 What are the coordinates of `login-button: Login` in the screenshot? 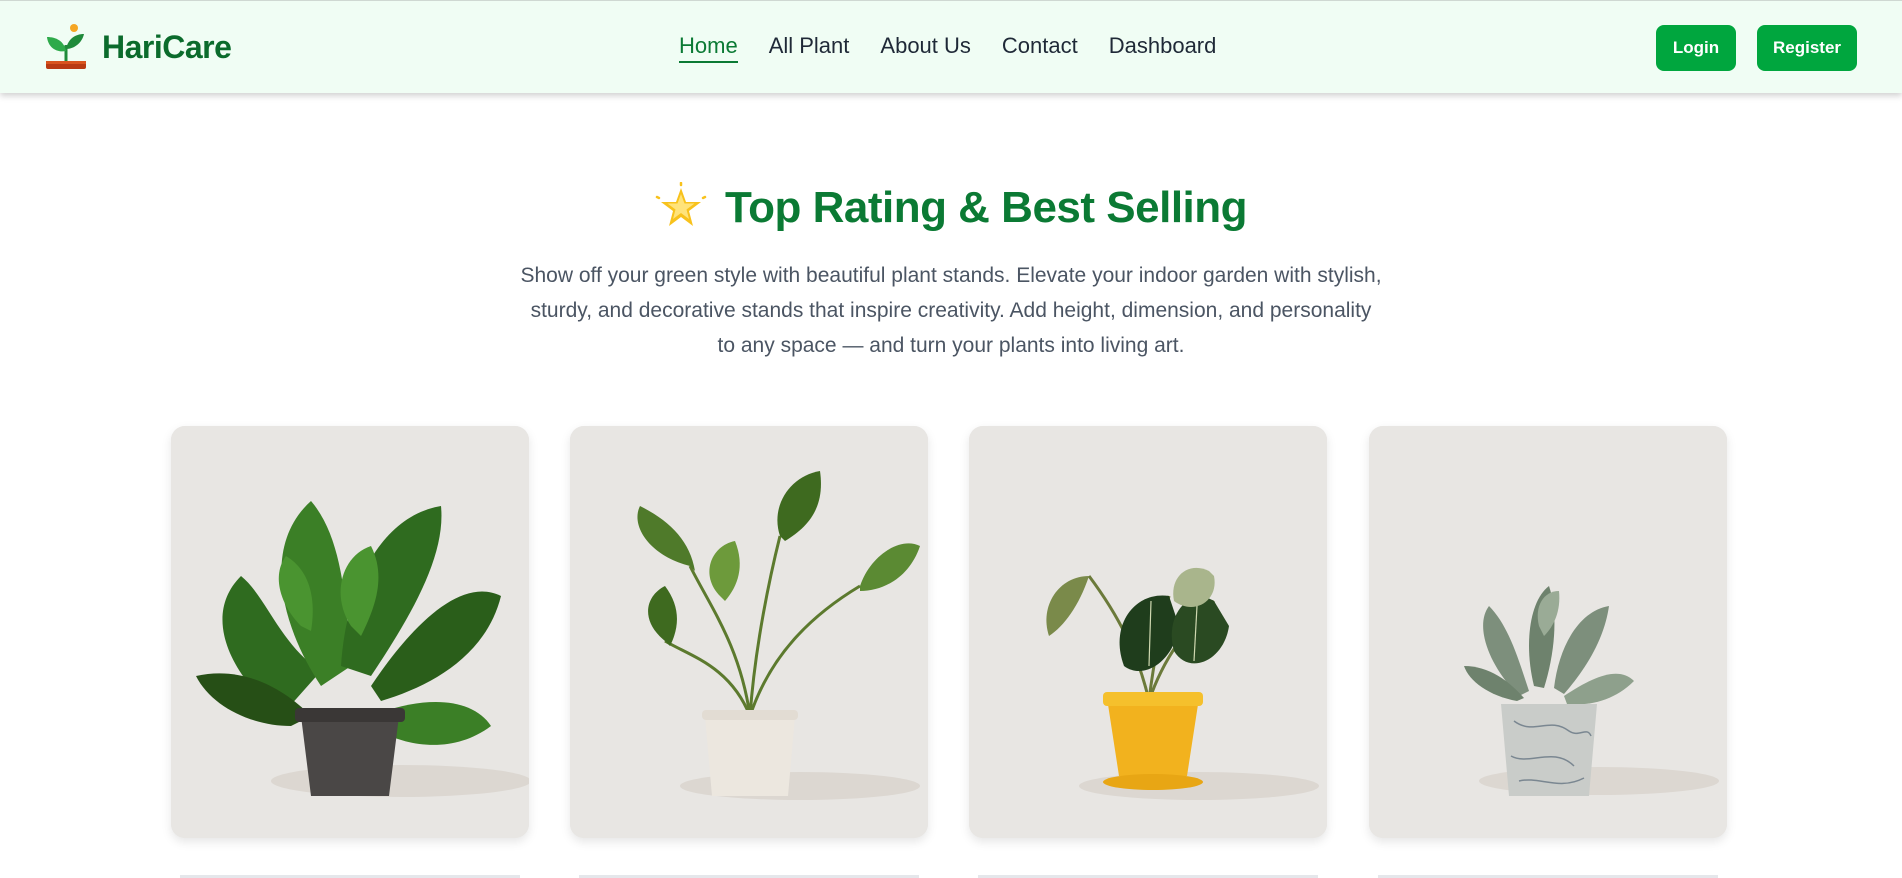 It's located at (1696, 48).